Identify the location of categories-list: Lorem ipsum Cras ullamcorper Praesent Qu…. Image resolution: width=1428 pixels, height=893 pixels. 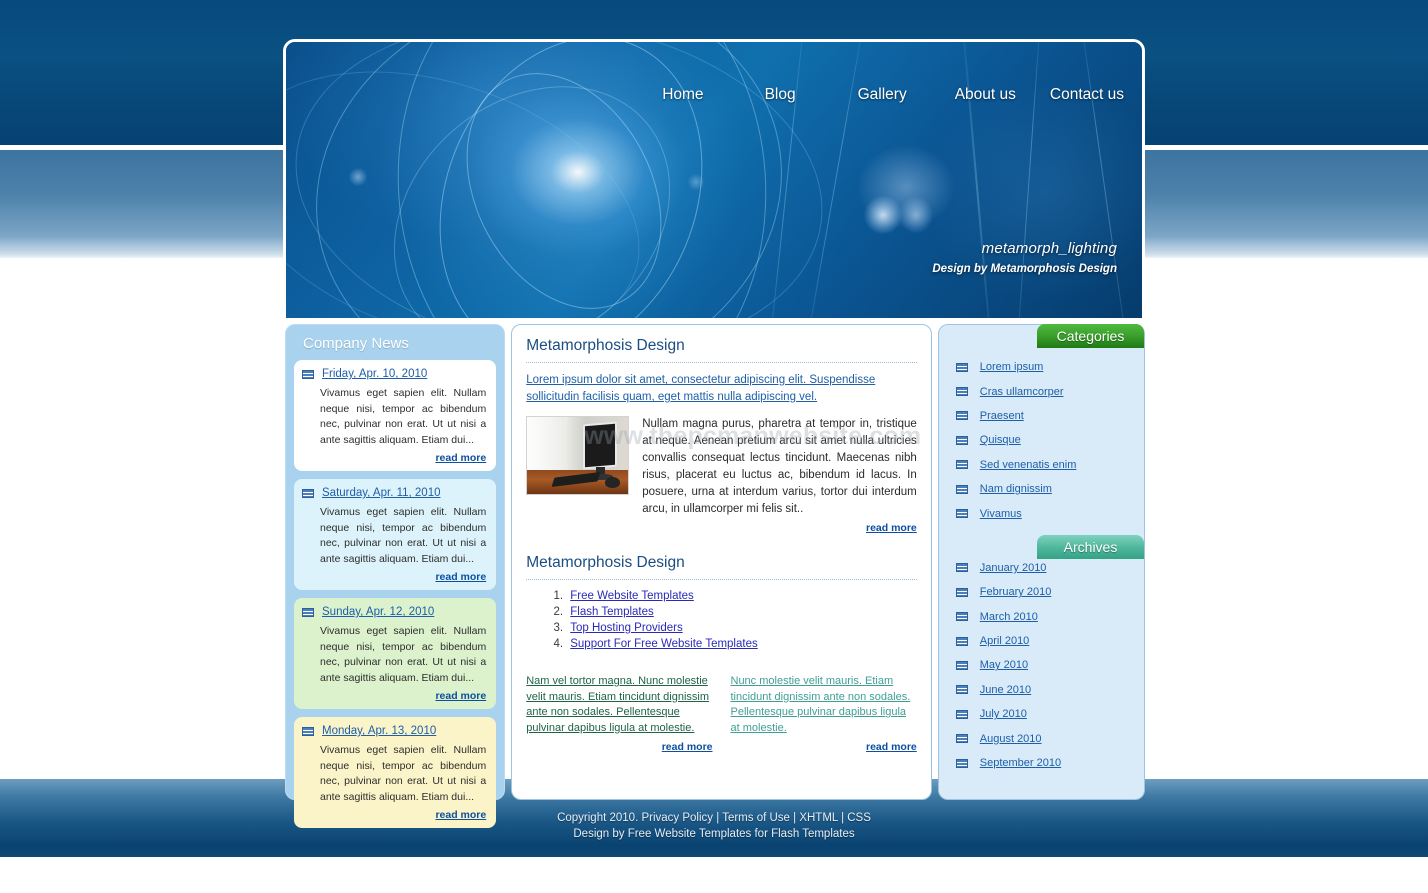
(1041, 425).